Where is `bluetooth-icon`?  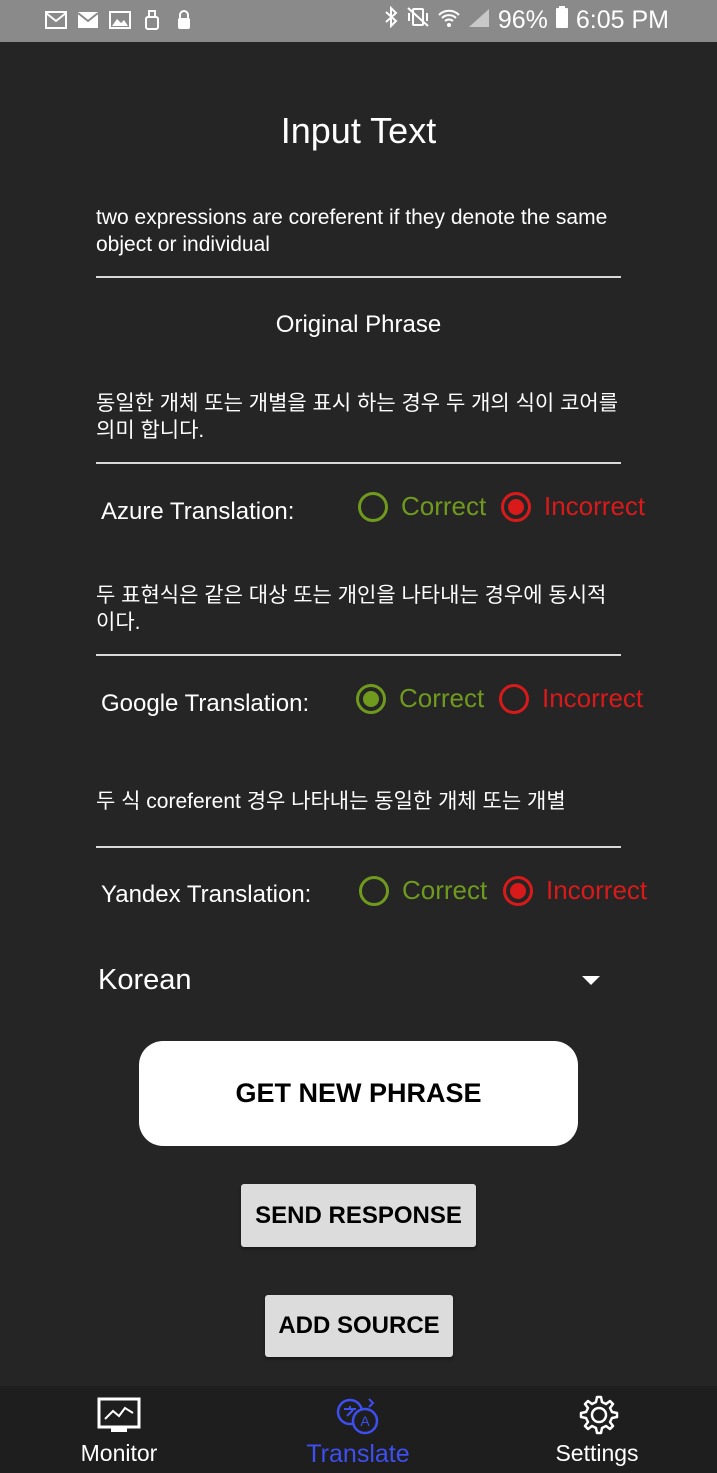 bluetooth-icon is located at coordinates (391, 20).